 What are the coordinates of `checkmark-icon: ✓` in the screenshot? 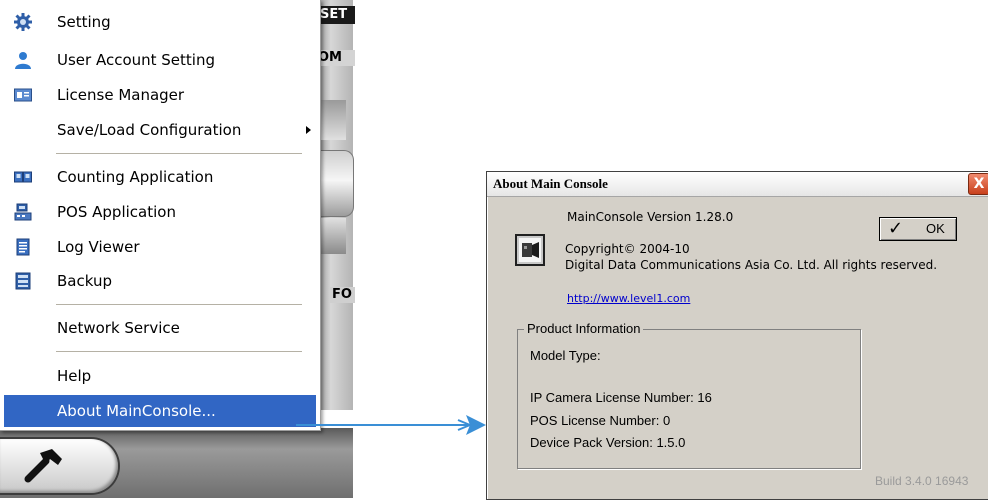 It's located at (896, 228).